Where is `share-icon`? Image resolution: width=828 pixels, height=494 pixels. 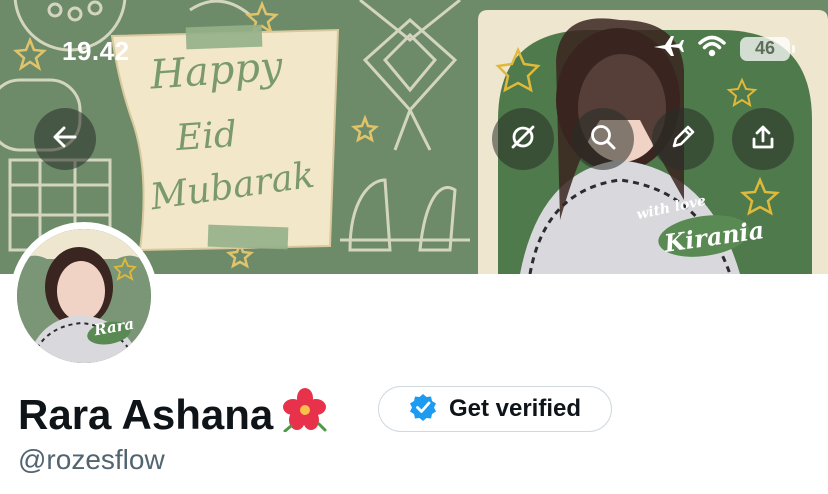 share-icon is located at coordinates (763, 139).